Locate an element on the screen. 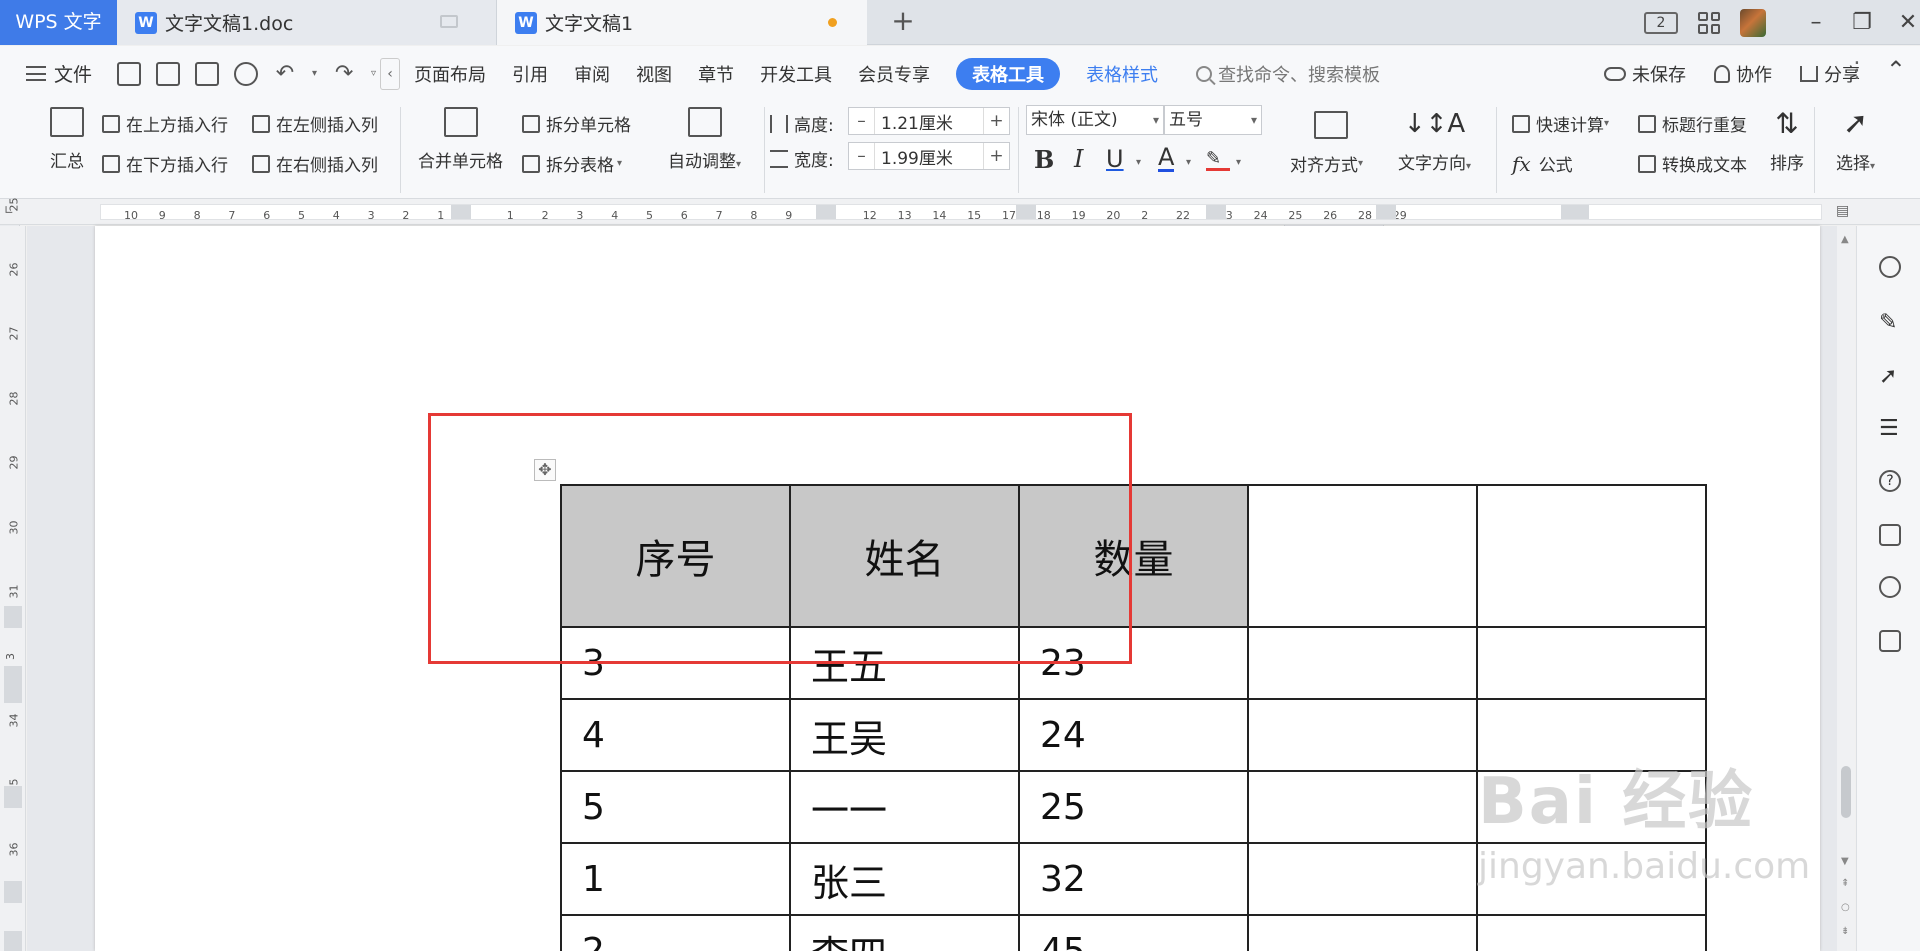 Image resolution: width=1920 pixels, height=951 pixels. new-tab-button: + is located at coordinates (903, 22).